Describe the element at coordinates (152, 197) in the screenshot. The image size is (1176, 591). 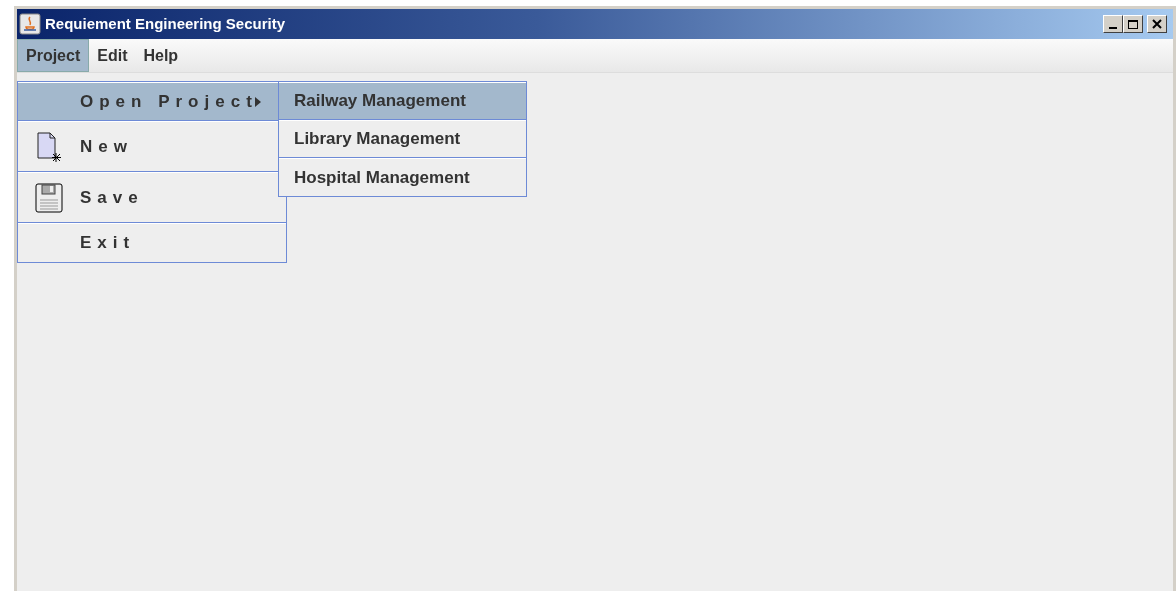
I see `menu-item: Save` at that location.